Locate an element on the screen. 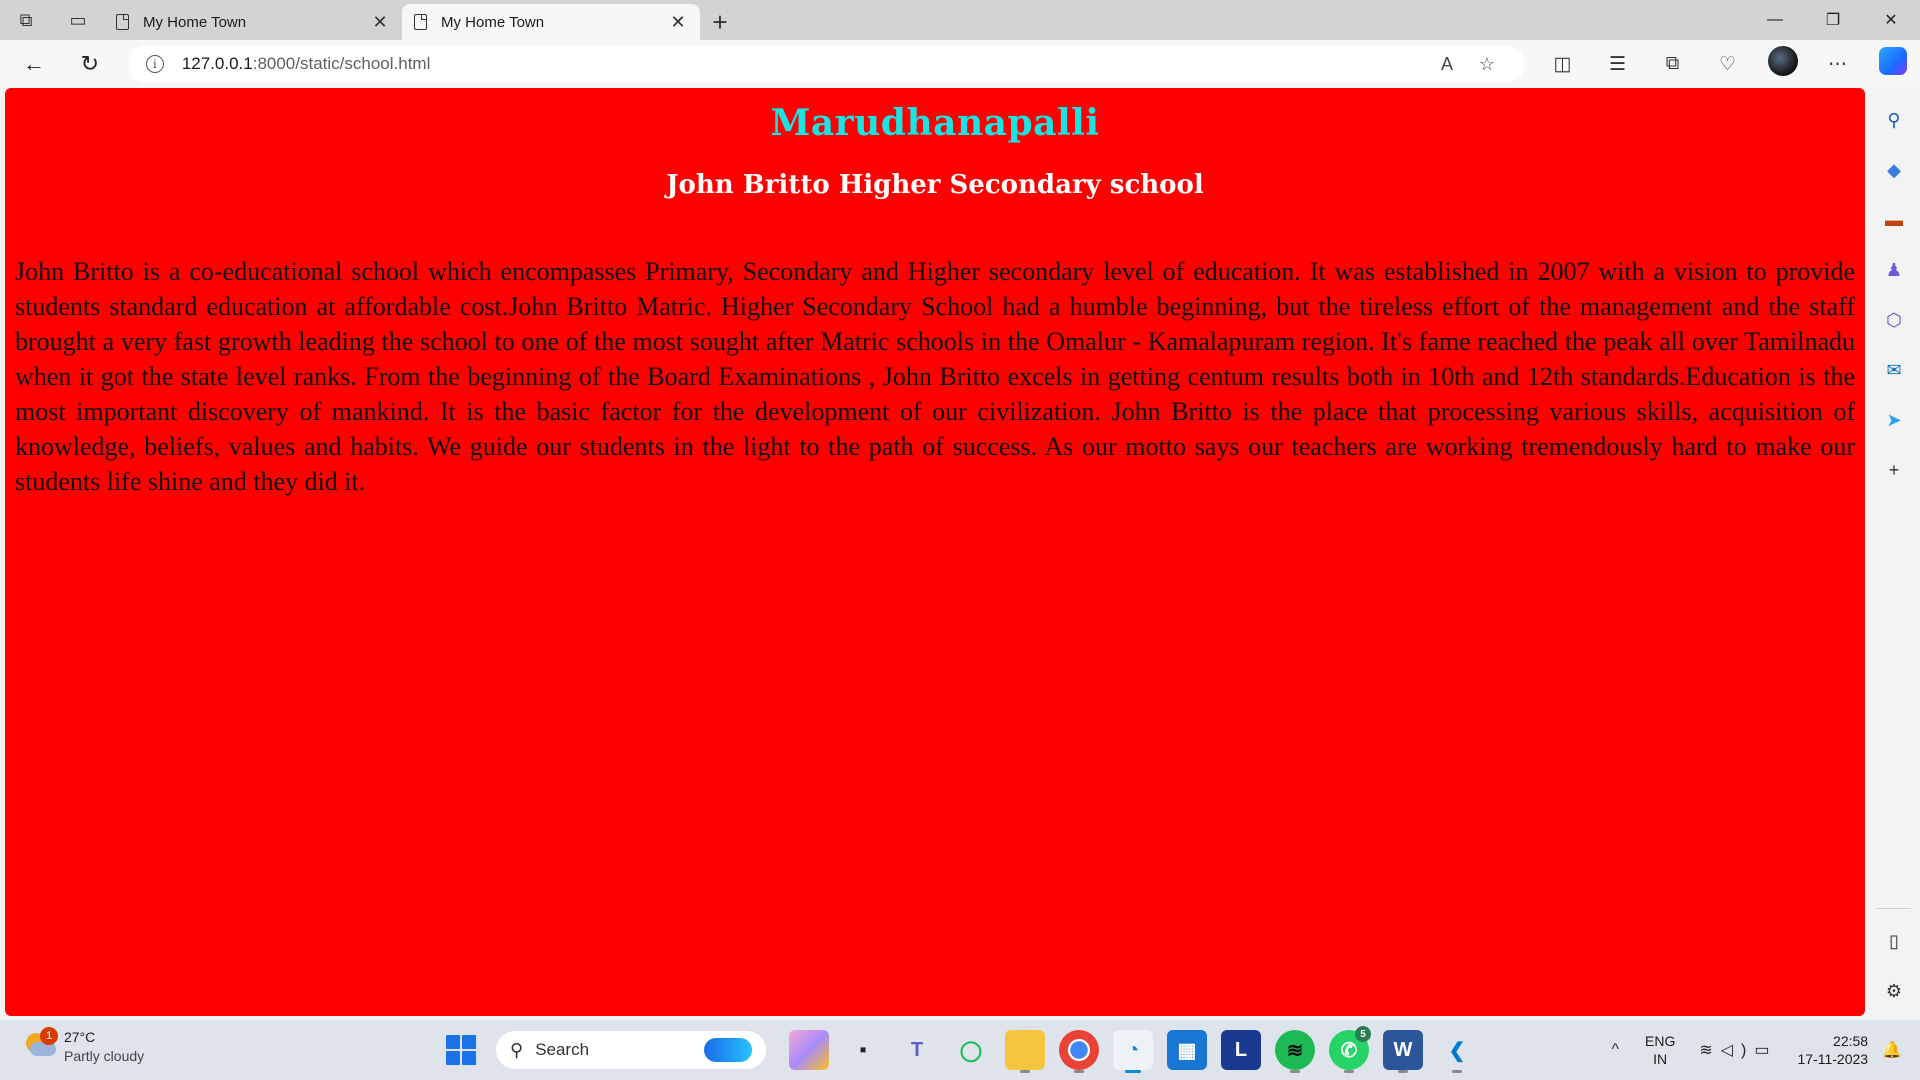  restore-icon: ❐ is located at coordinates (1833, 20).